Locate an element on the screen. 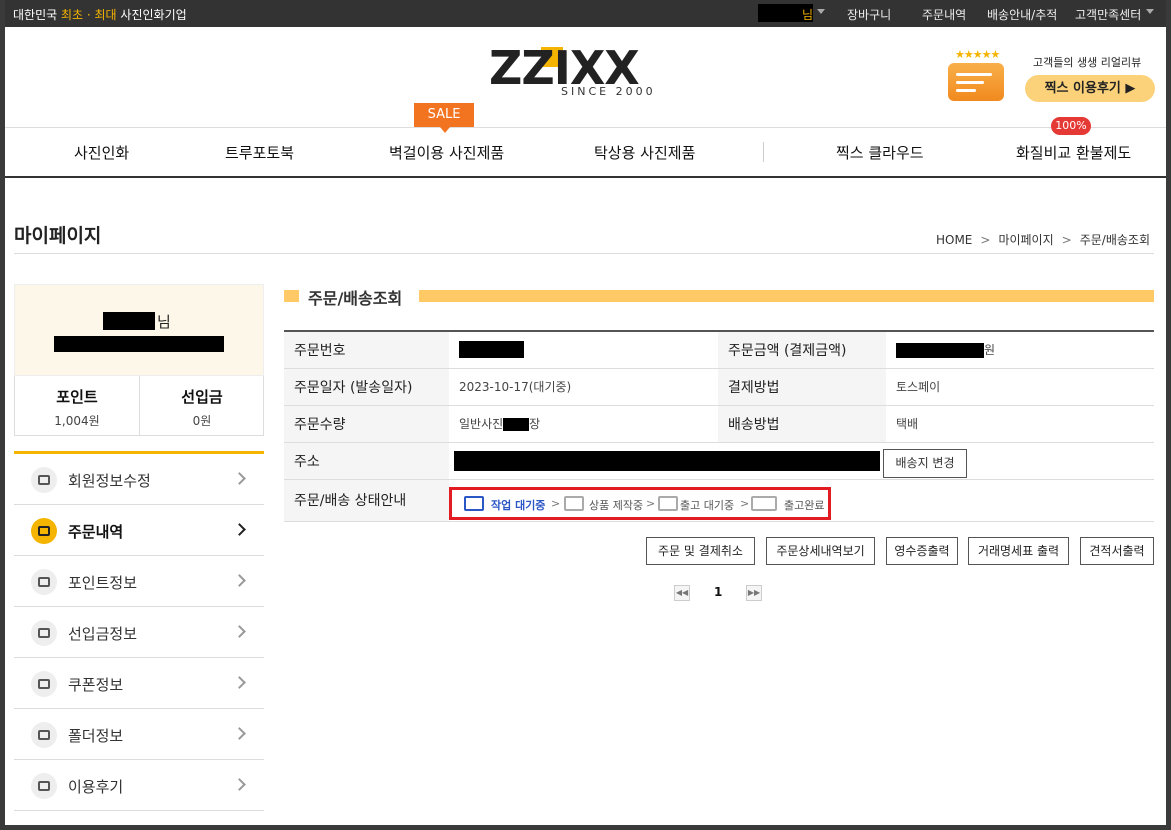 This screenshot has height=830, width=1171. mypage-menu: 회원정보수정 주문내역 포인트정보 선입금정보 쿠폰정보 폴더정보 이용후기 is located at coordinates (139, 631).